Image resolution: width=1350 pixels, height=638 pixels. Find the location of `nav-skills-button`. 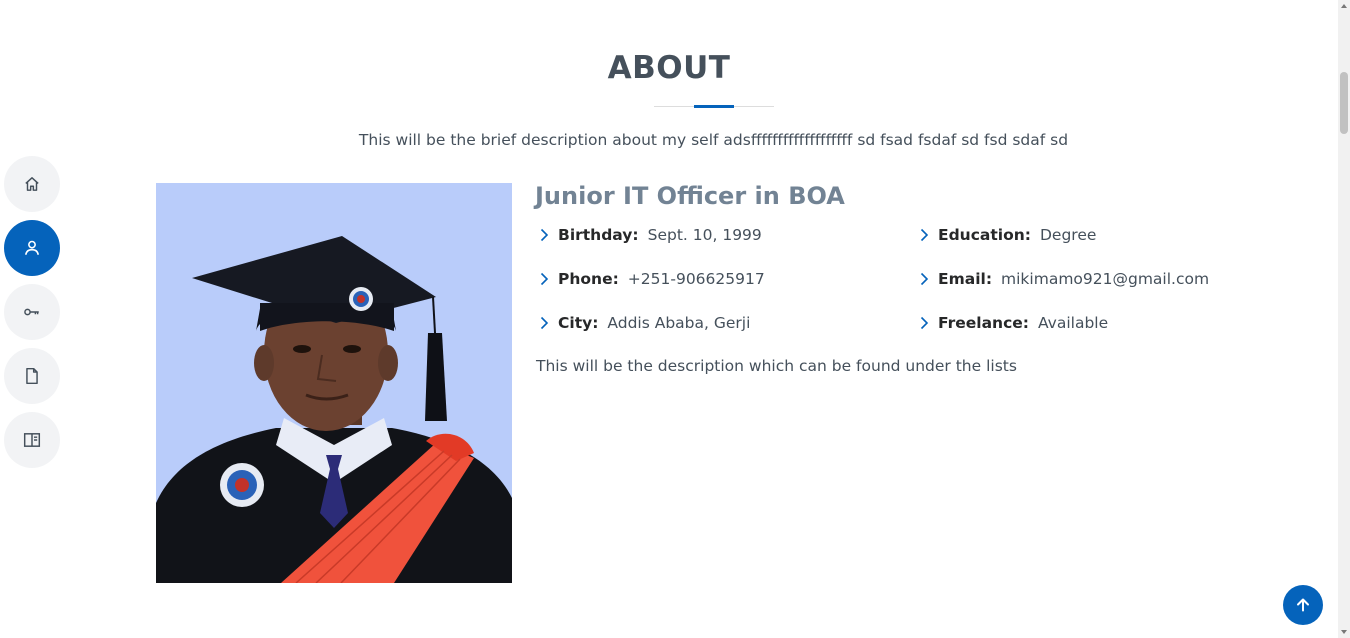

nav-skills-button is located at coordinates (32, 312).